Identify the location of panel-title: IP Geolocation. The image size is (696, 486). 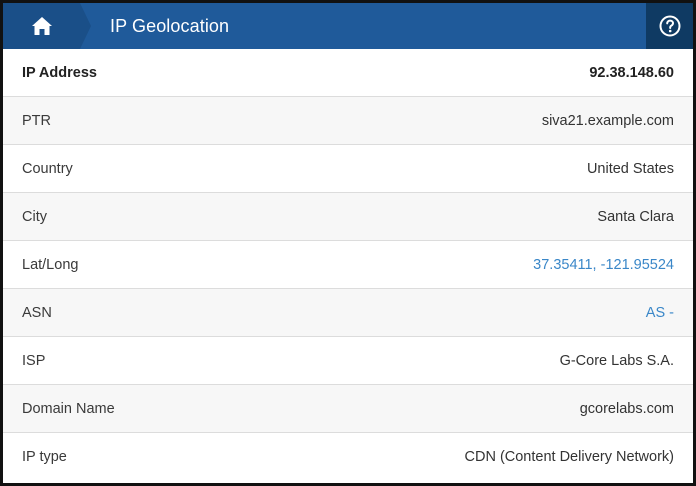
(170, 25).